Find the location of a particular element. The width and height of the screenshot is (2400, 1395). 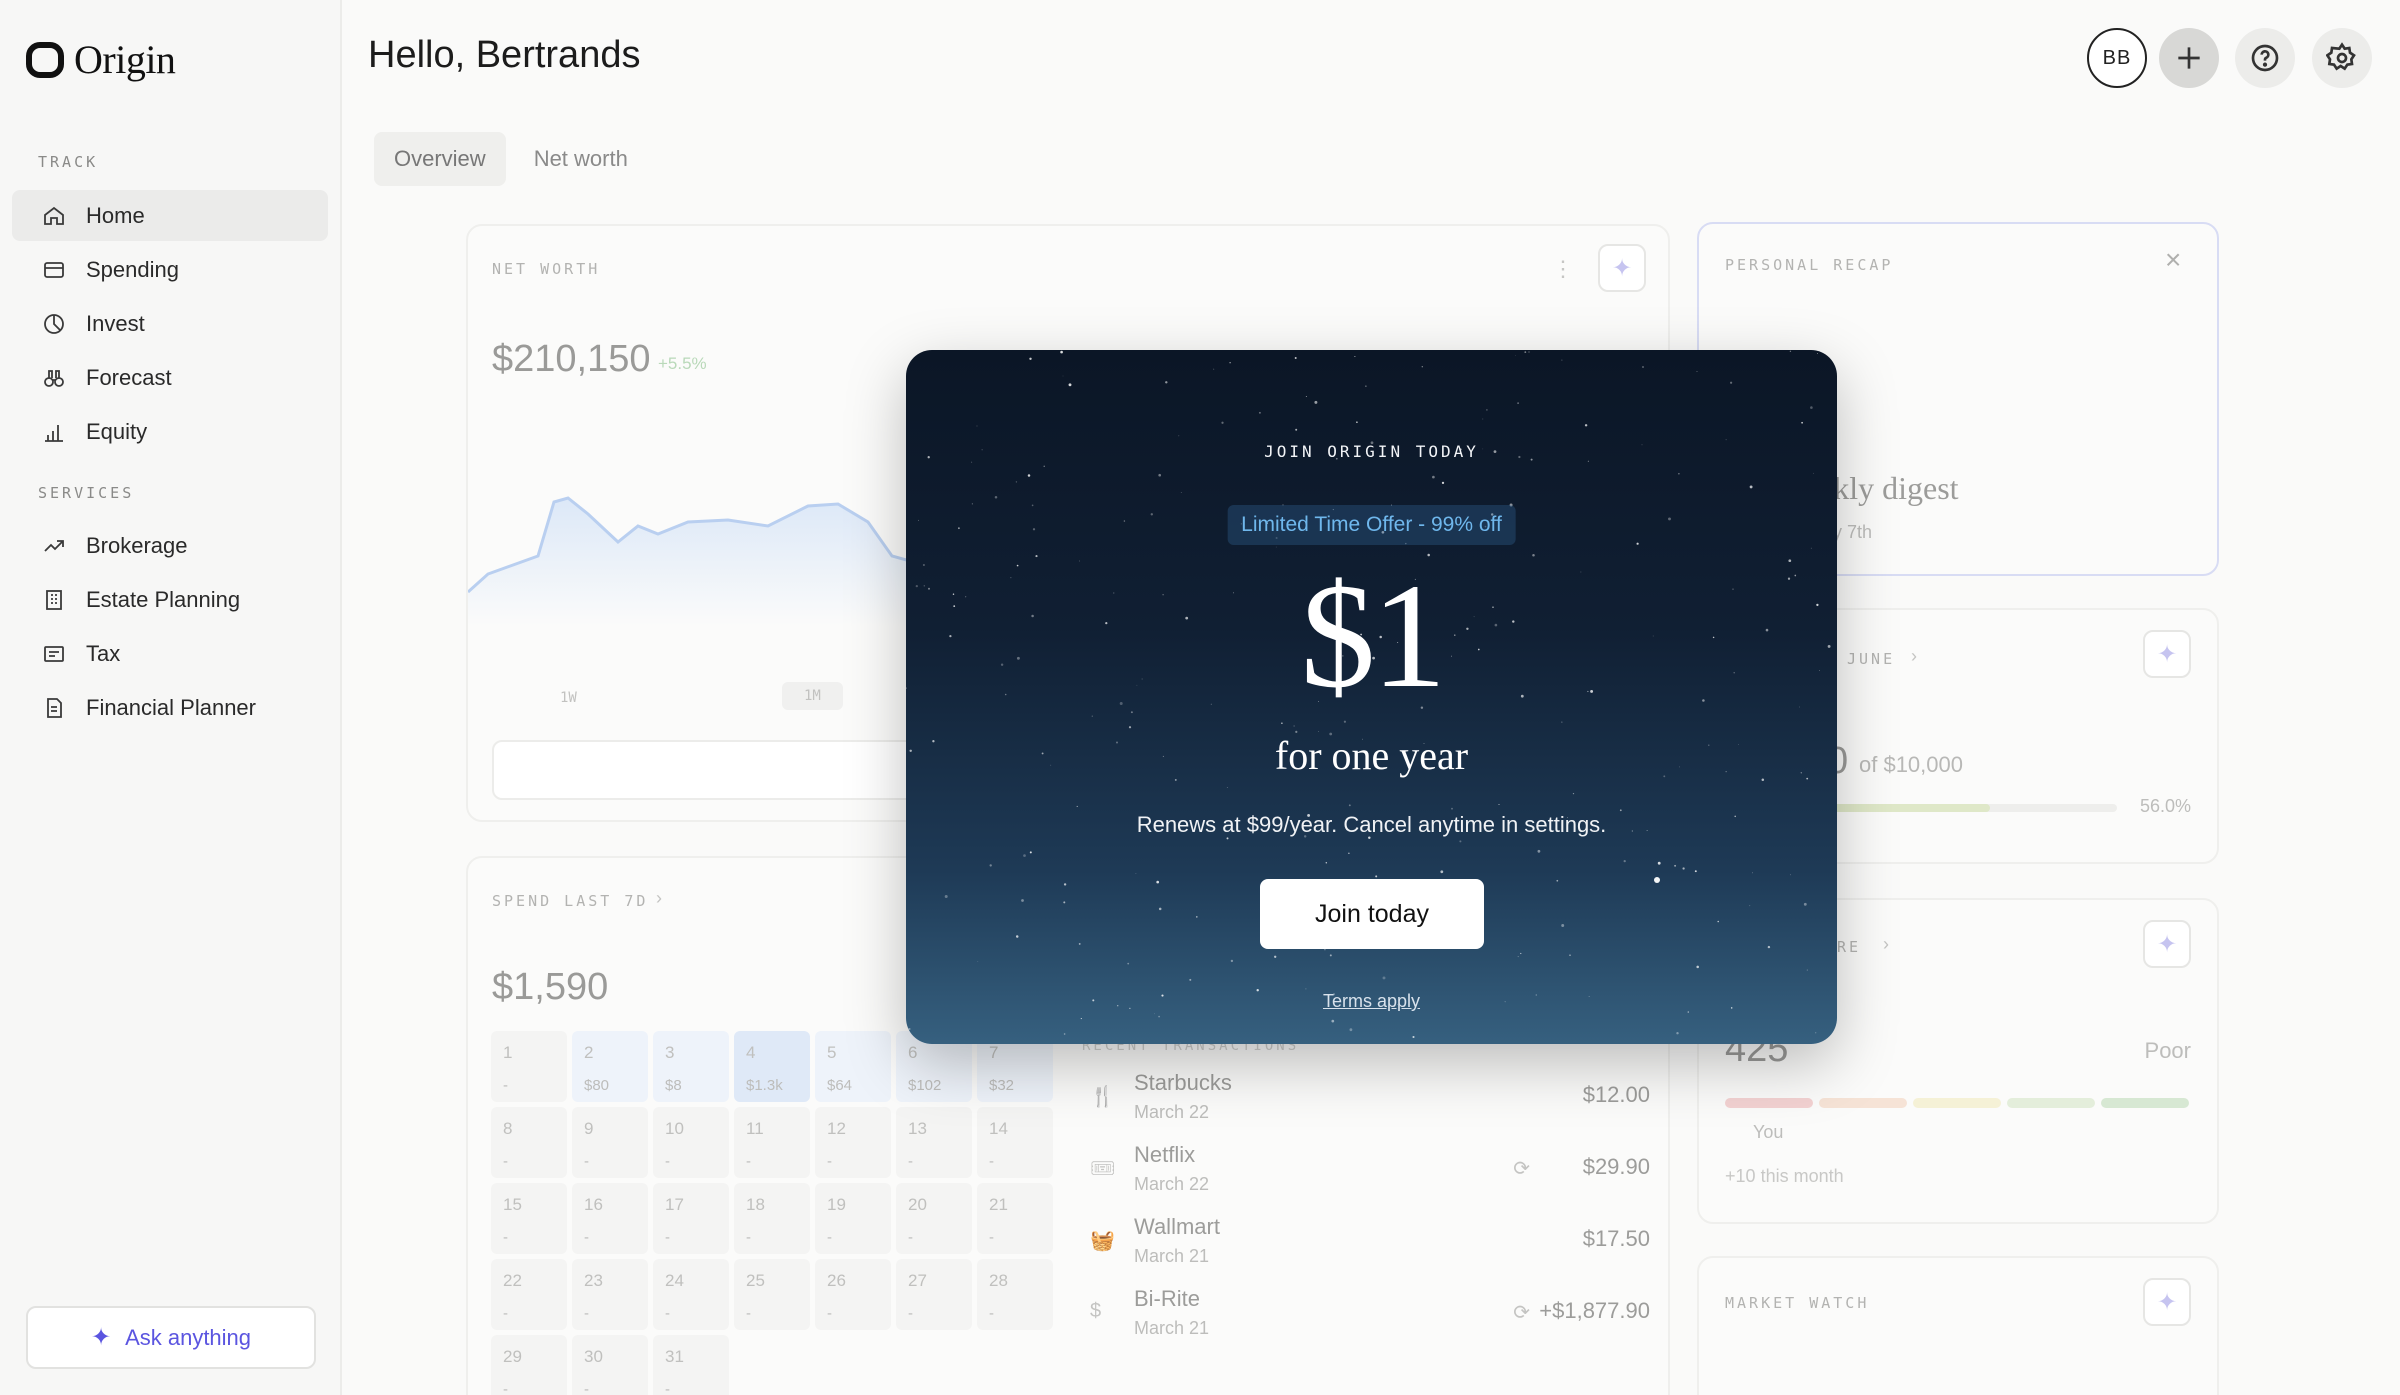

sidebar-item-spending: Spending is located at coordinates (170, 269).